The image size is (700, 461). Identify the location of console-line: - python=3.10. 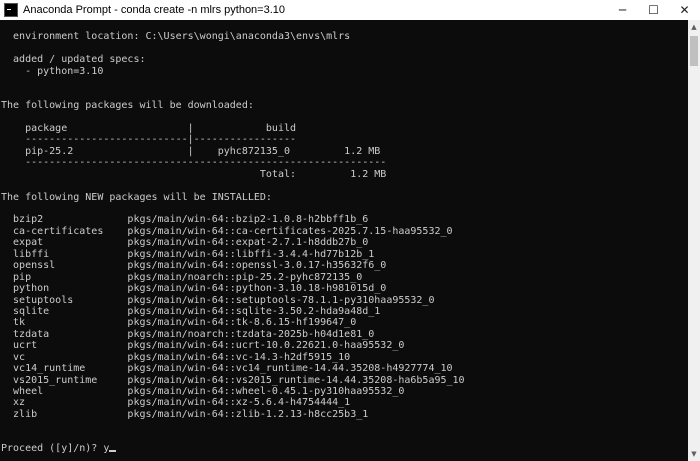
(52, 71).